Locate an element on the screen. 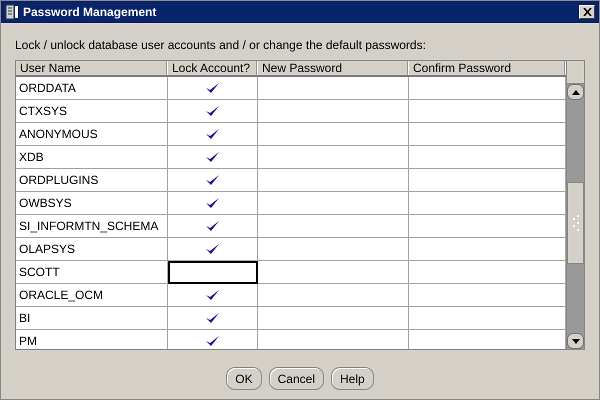  down-arrow-icon is located at coordinates (576, 341).